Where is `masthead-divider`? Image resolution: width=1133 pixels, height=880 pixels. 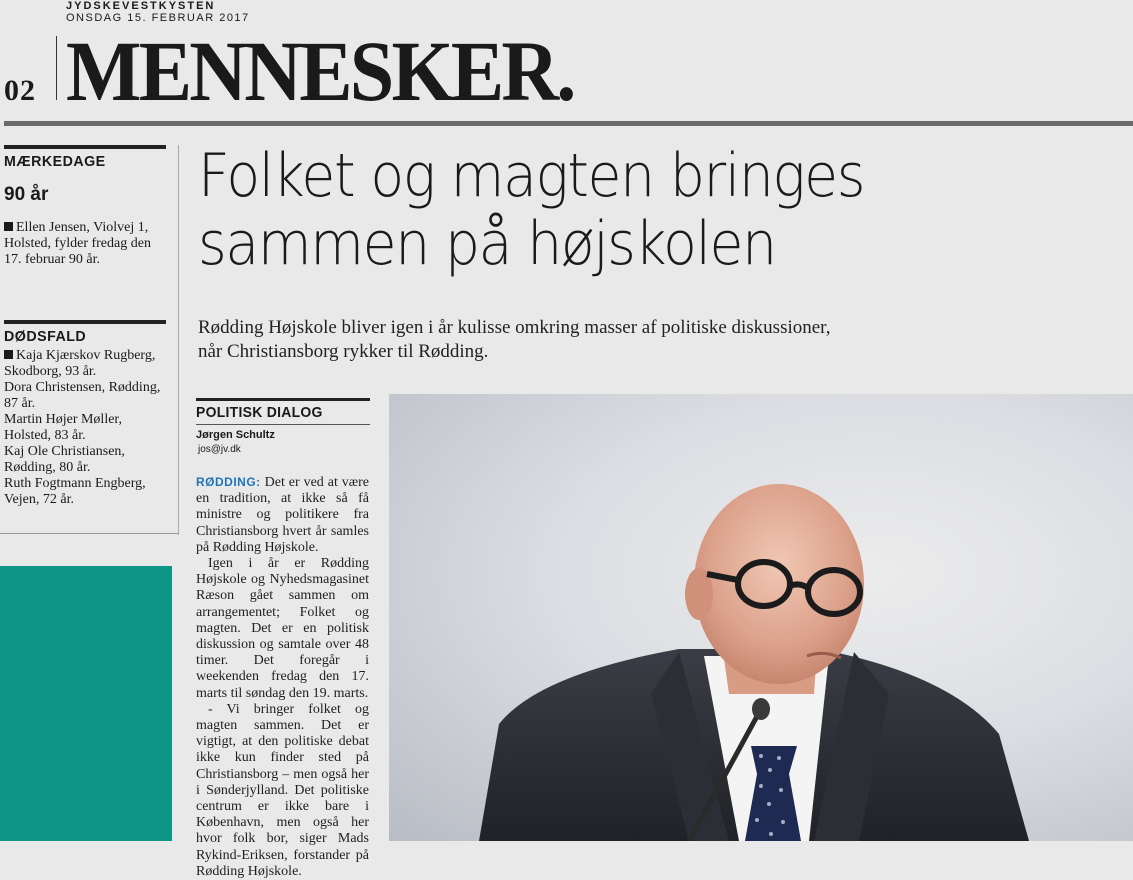 masthead-divider is located at coordinates (56, 68).